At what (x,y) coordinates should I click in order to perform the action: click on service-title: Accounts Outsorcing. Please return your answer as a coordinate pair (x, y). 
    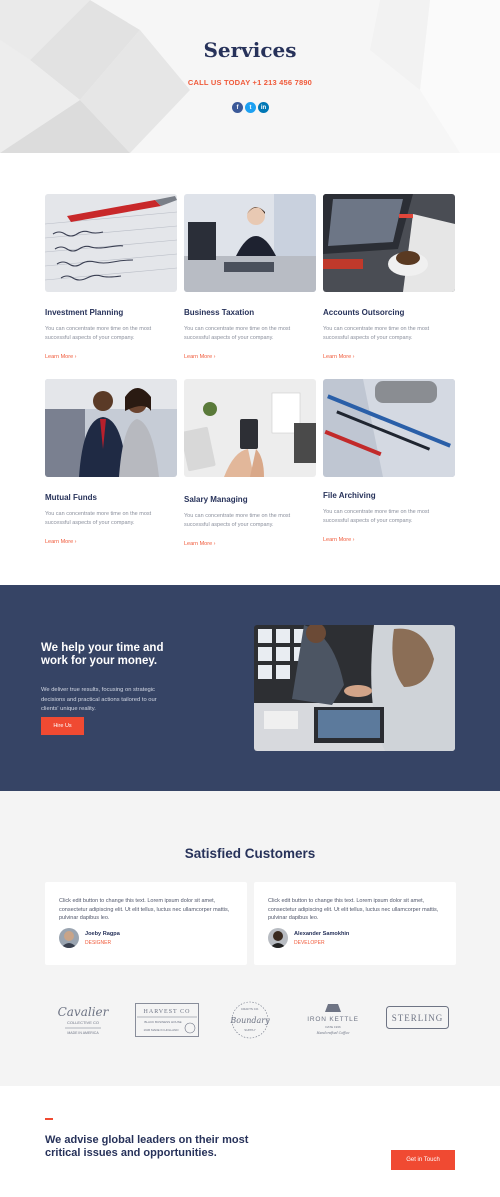
    Looking at the image, I should click on (364, 312).